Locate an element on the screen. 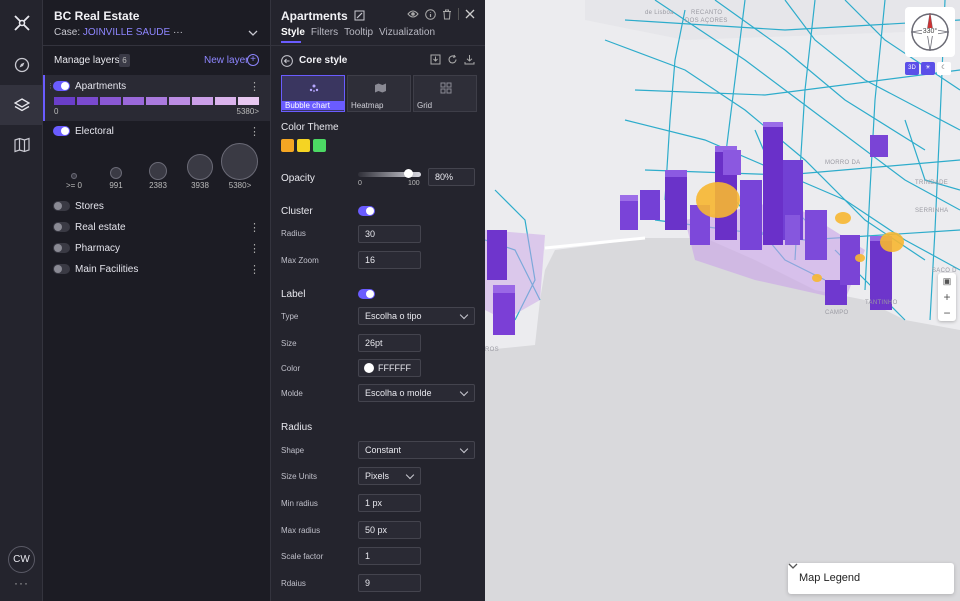 The height and width of the screenshot is (601, 960). theme-swatch-green is located at coordinates (319, 145).